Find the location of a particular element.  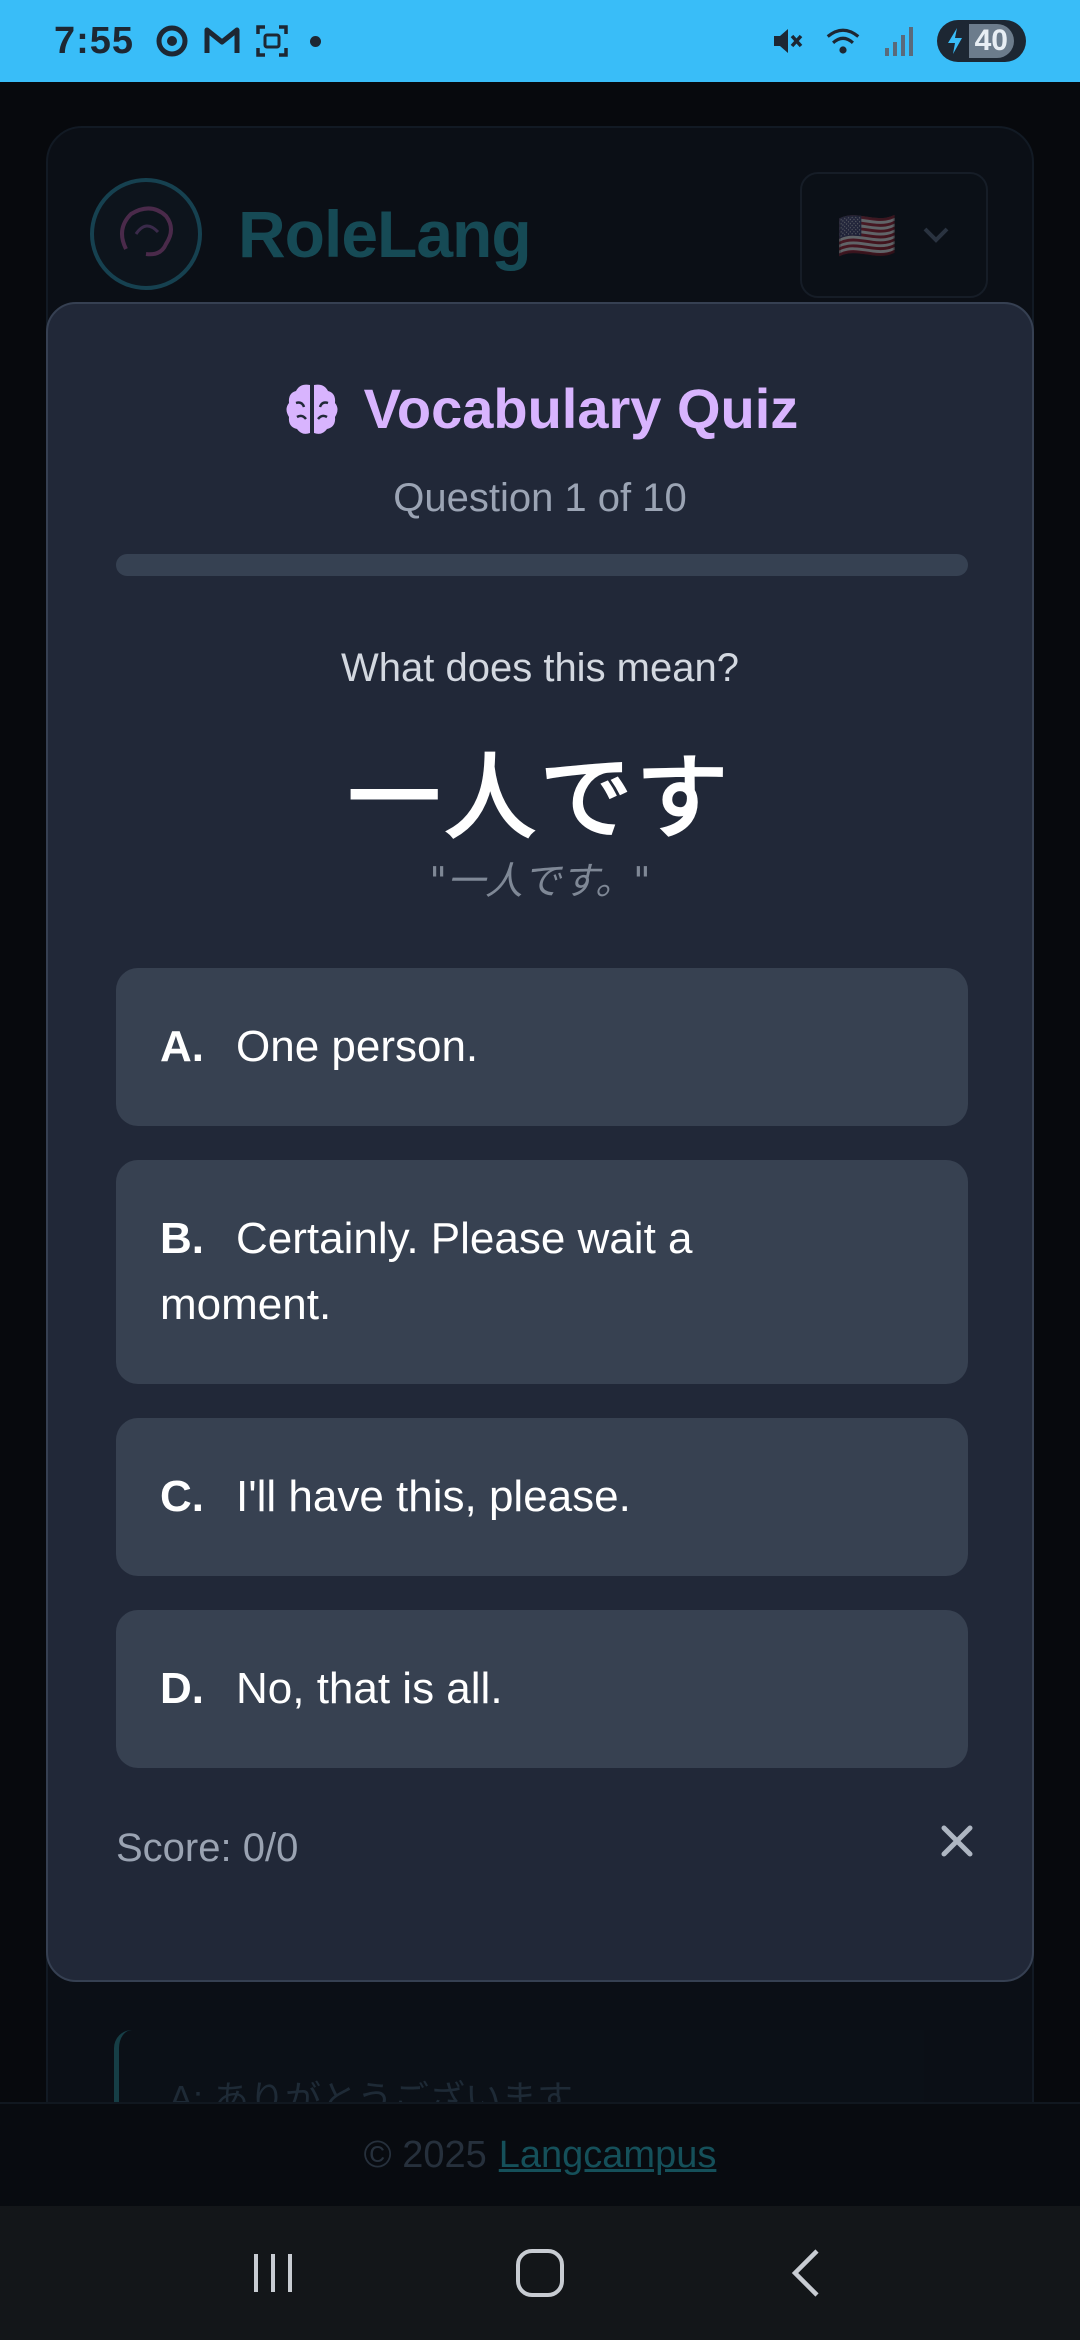

option-text: I'll have this, please. is located at coordinates (433, 1496).